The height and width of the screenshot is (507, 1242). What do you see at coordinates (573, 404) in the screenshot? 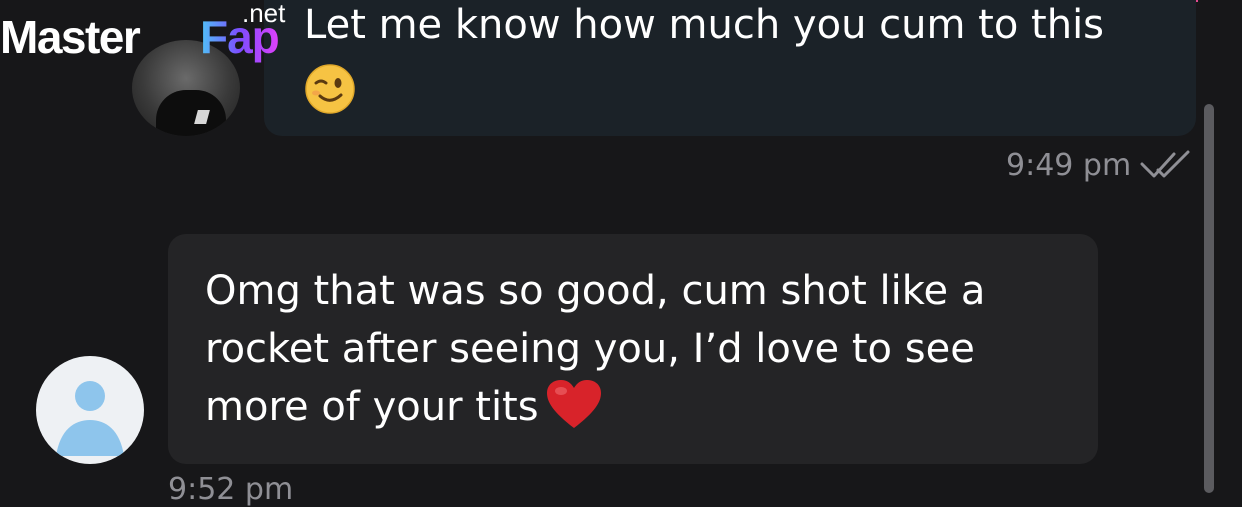
I see `red-heart-emoji-icon` at bounding box center [573, 404].